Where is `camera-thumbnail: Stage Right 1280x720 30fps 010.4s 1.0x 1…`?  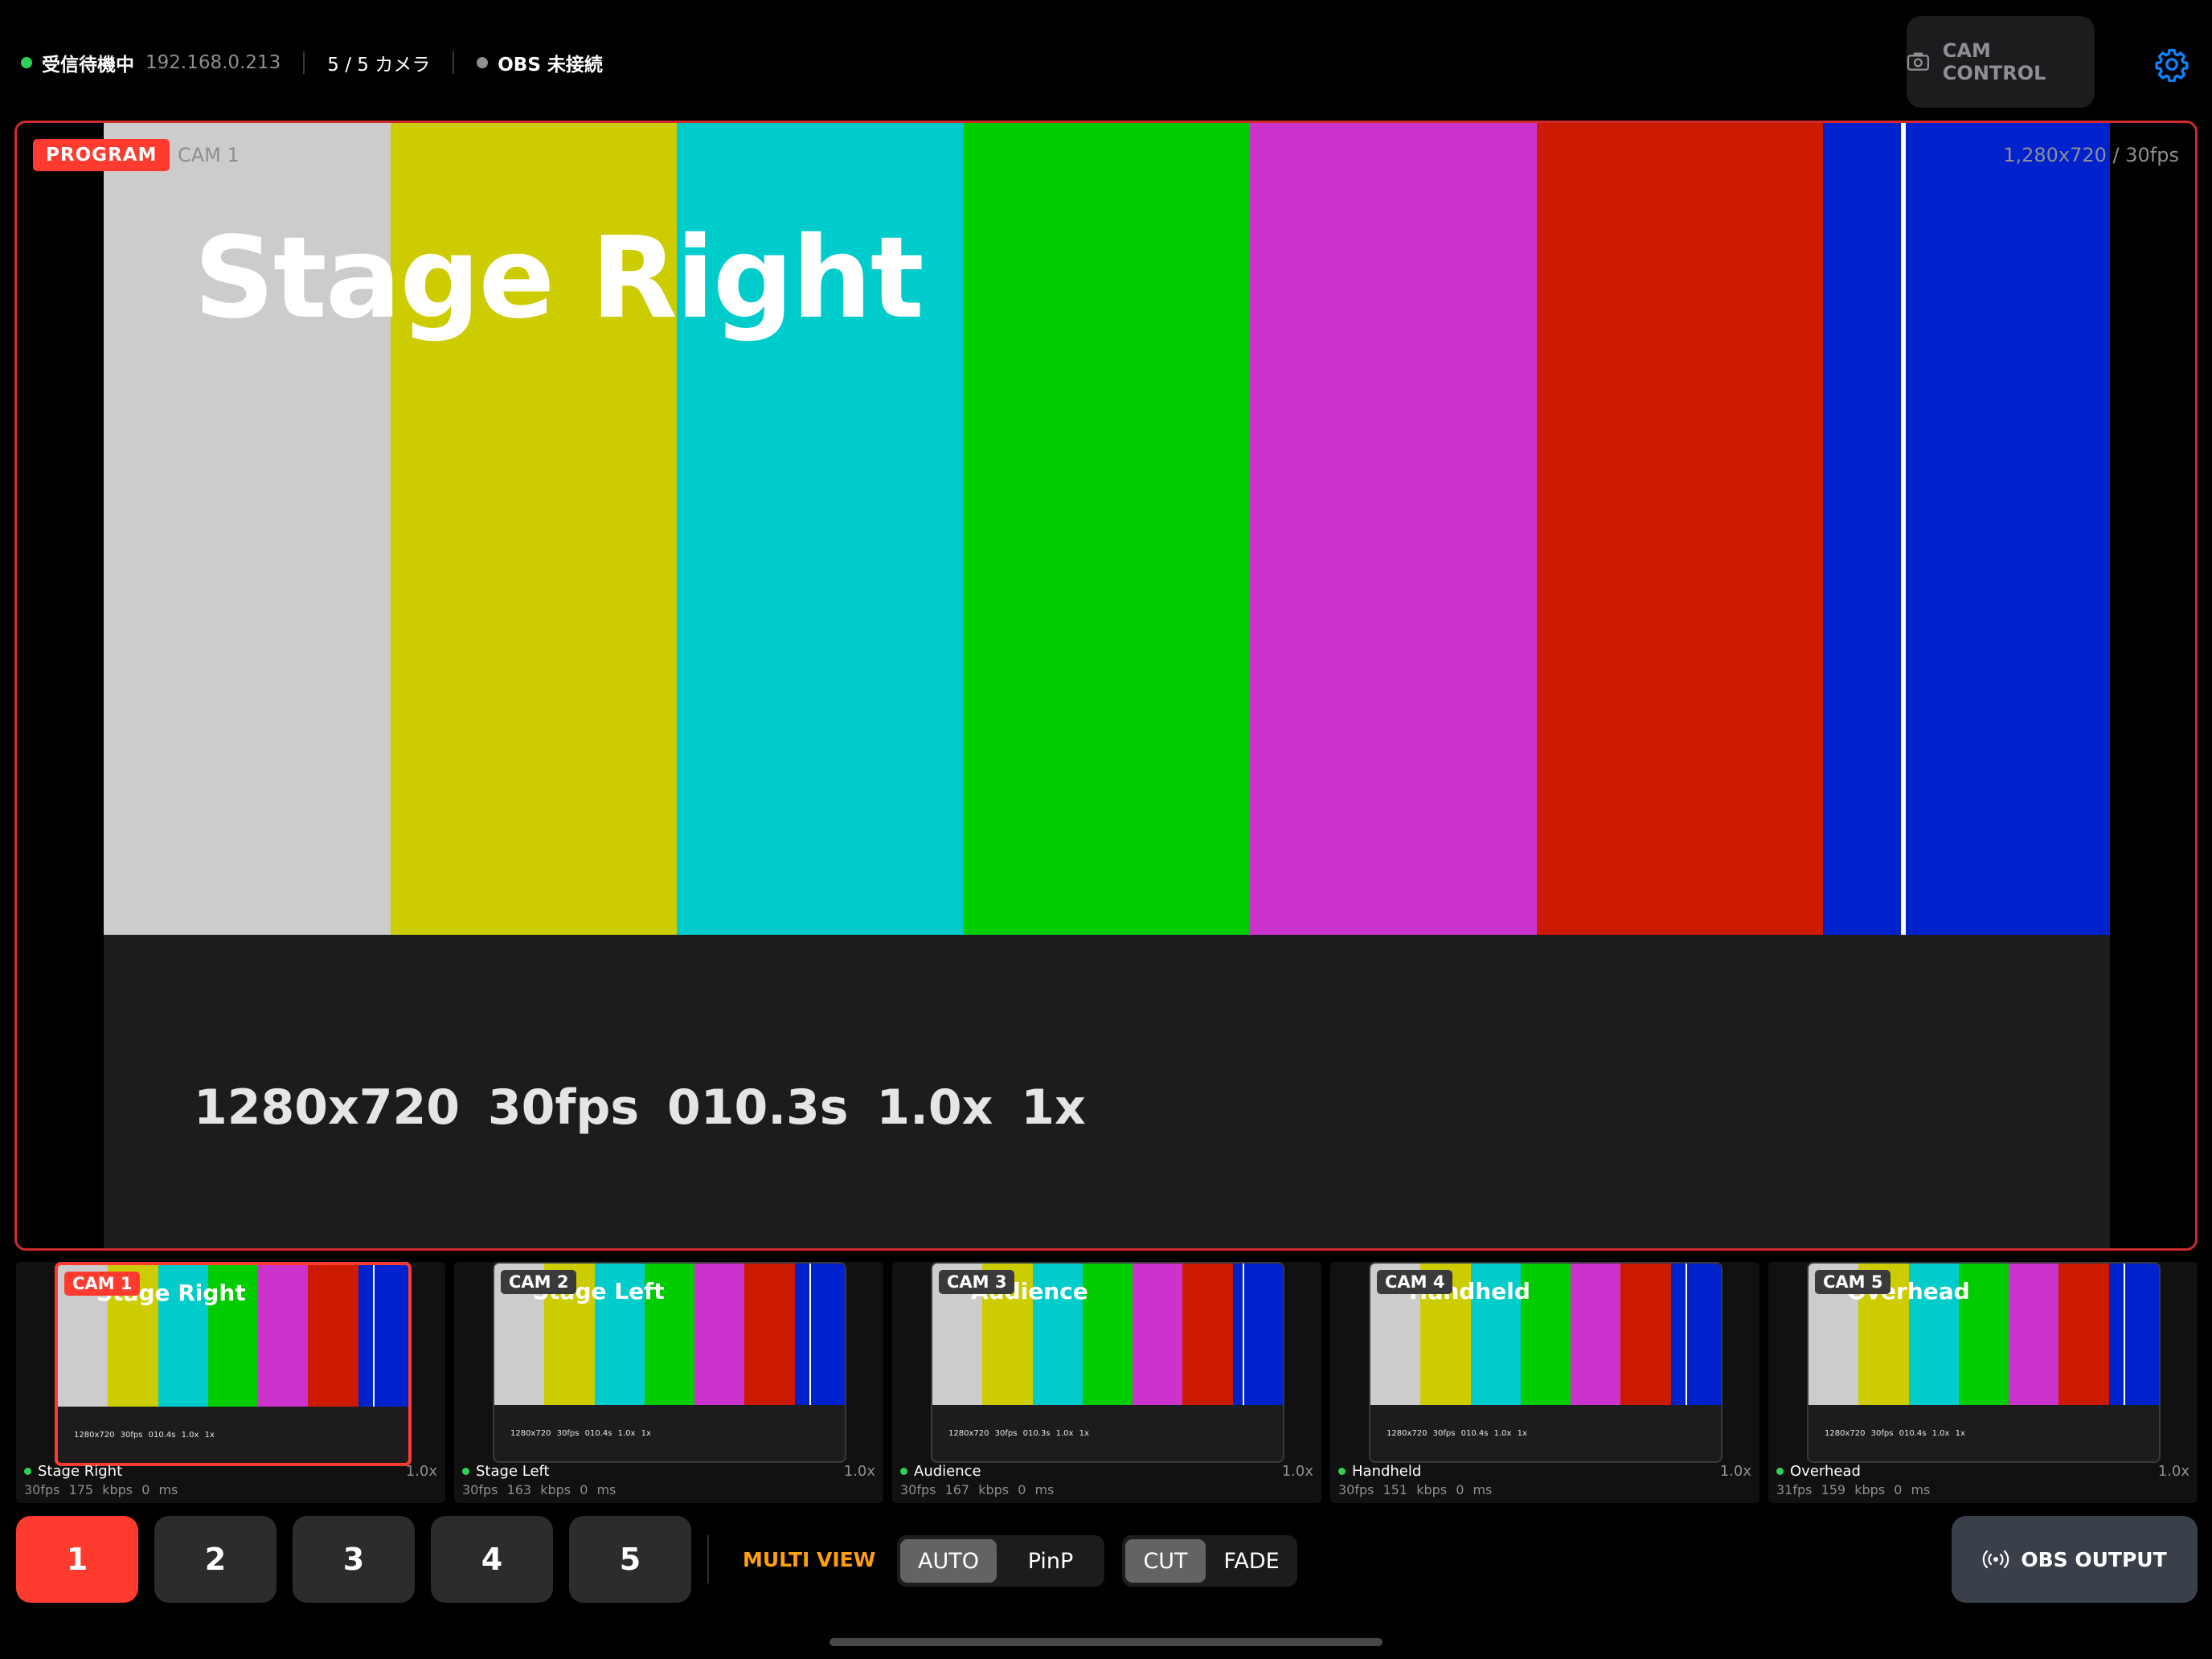 camera-thumbnail: Stage Right 1280x720 30fps 010.4s 1.0x 1… is located at coordinates (233, 1364).